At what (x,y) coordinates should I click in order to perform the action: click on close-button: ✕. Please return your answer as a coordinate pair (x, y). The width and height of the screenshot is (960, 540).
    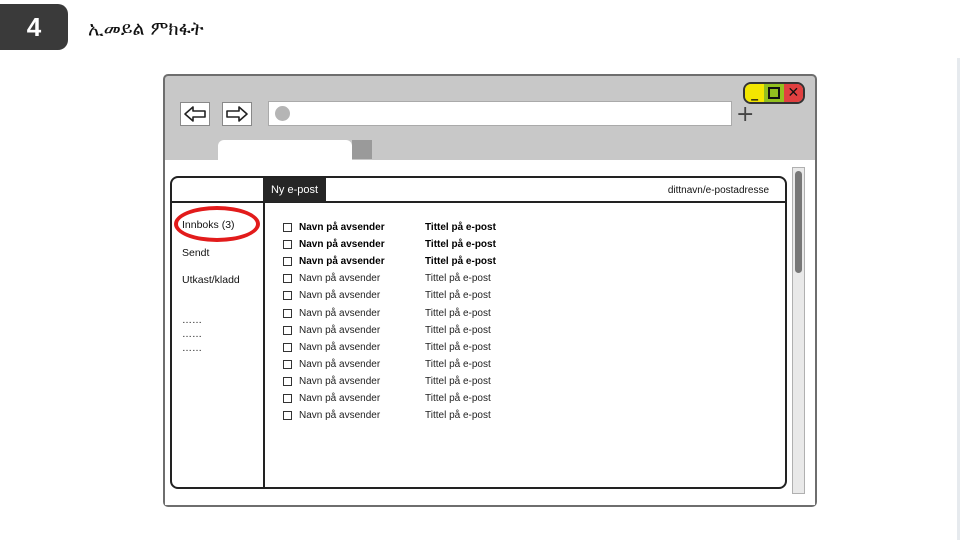
    Looking at the image, I should click on (793, 93).